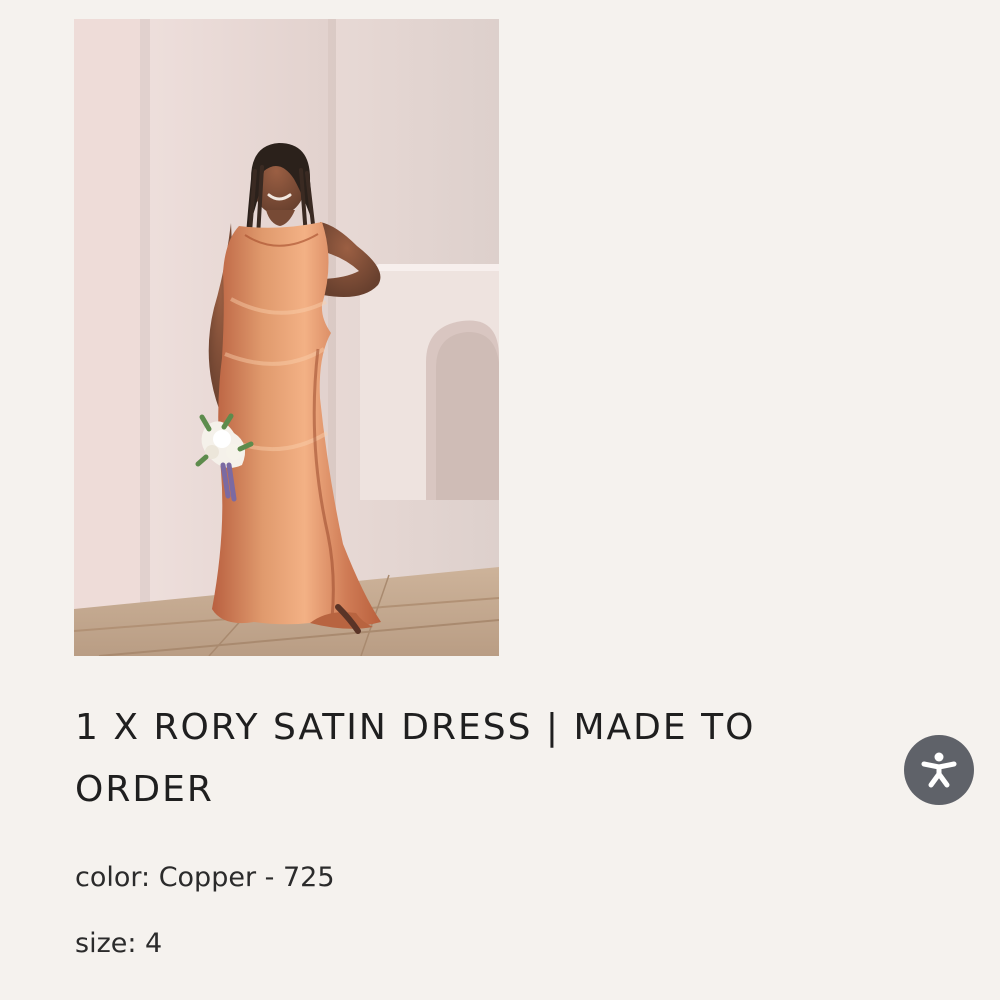 This screenshot has width=1000, height=1000. I want to click on product-size: size: 4, so click(119, 943).